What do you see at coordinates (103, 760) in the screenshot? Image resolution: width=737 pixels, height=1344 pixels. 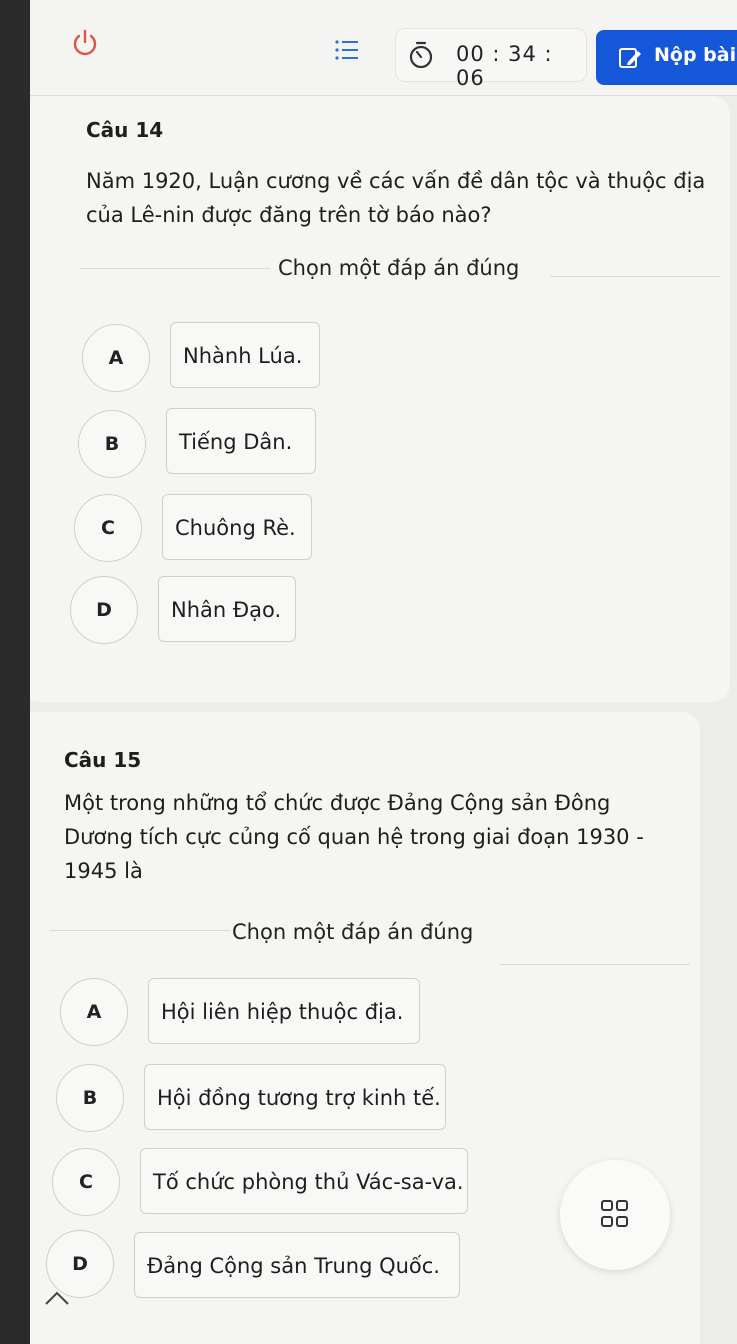 I see `question-number: Câu 15` at bounding box center [103, 760].